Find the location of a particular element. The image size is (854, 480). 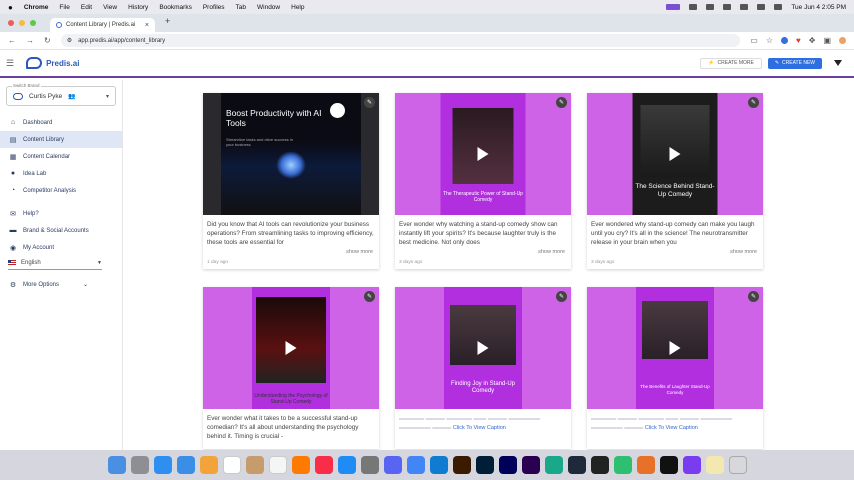

card-thumbnail: Finding Joy in Stand-Up Comedy ✎ is located at coordinates (483, 348).